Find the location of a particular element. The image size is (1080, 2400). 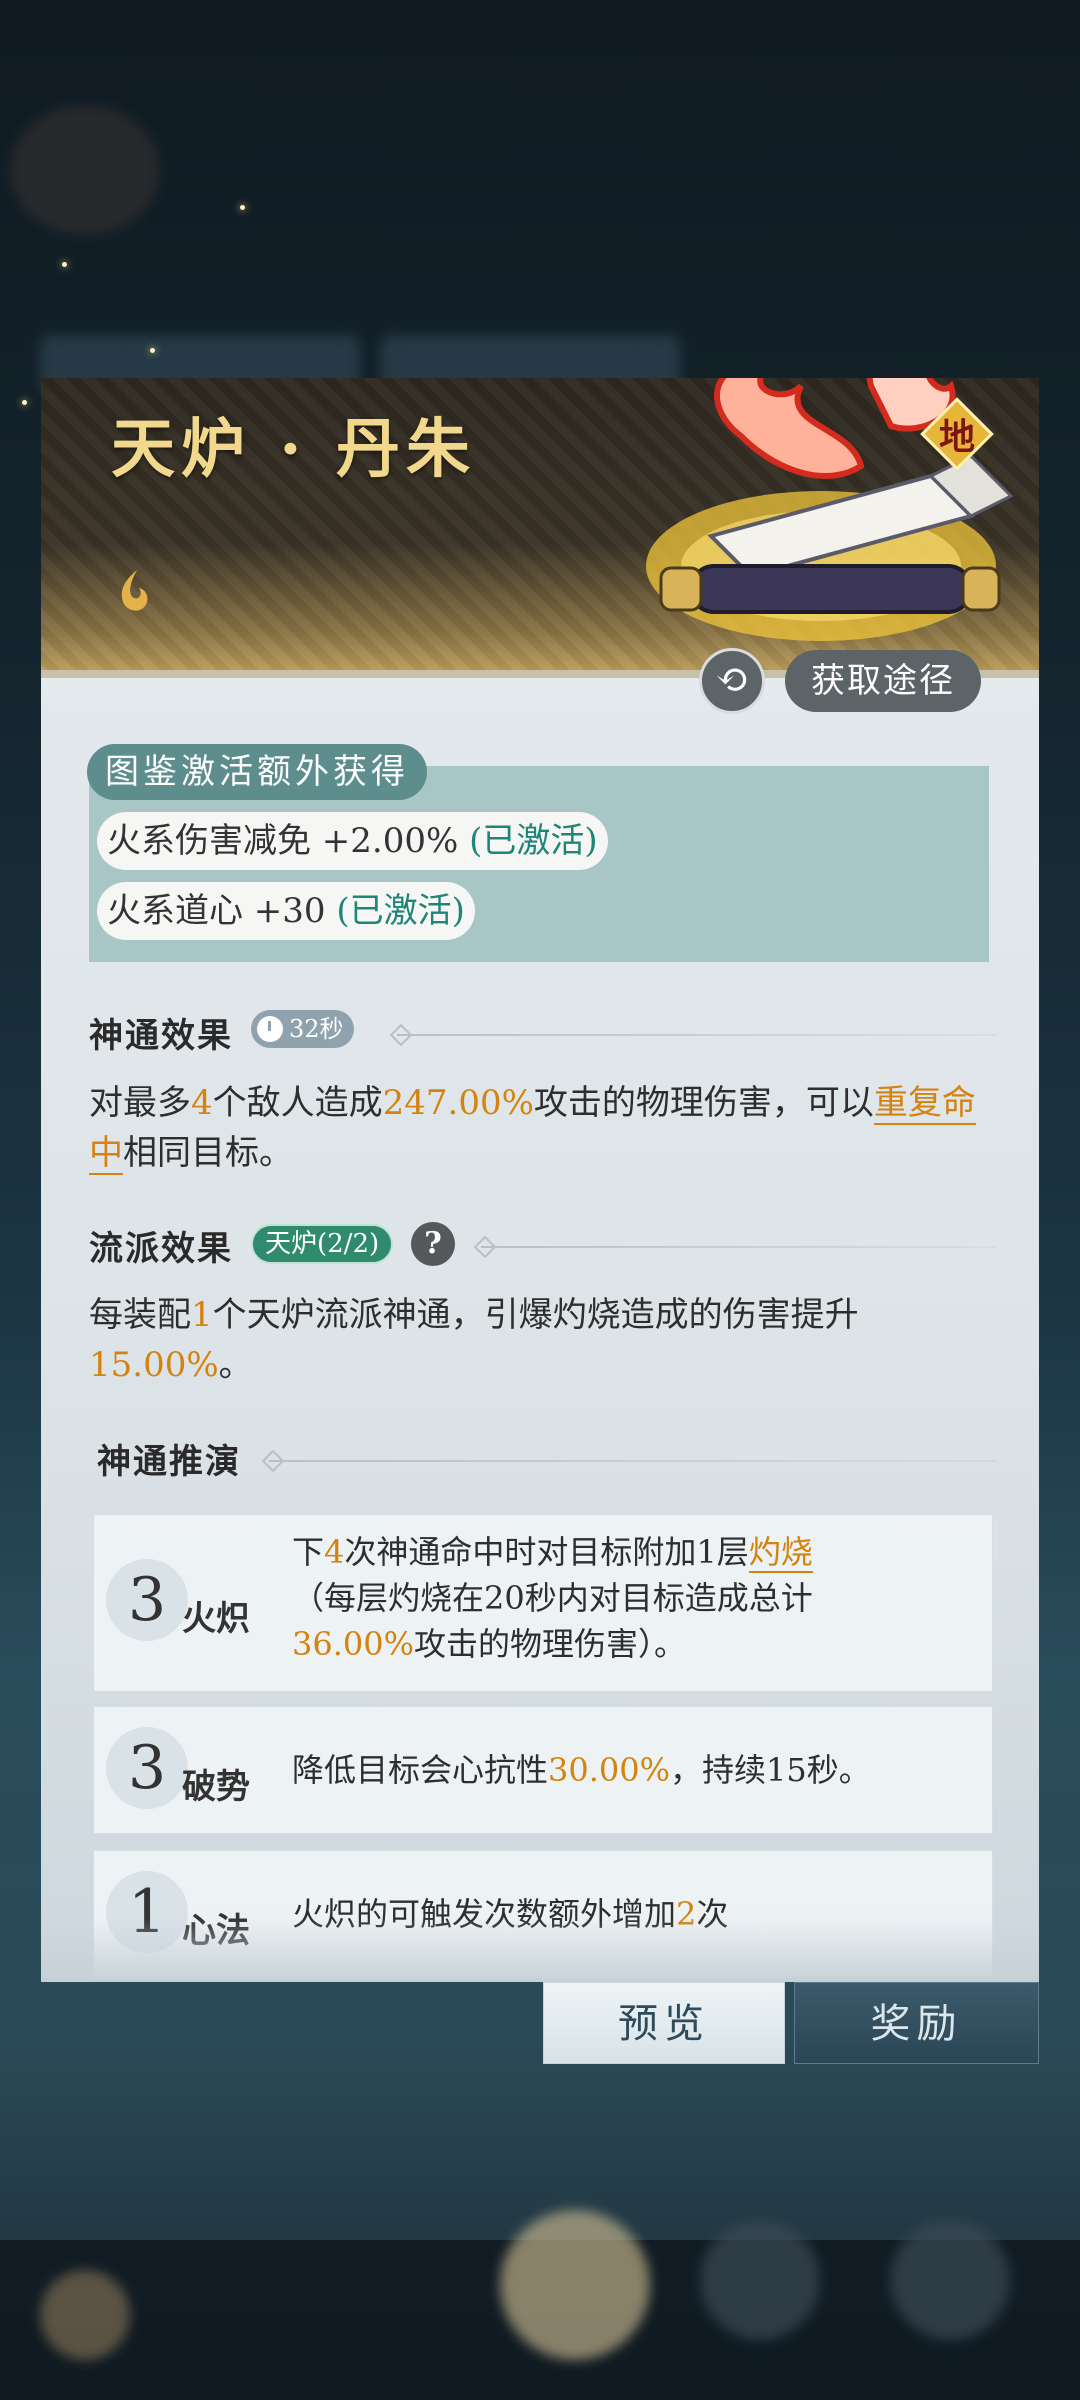

effect-title: 神通效果 is located at coordinates (161, 1036).